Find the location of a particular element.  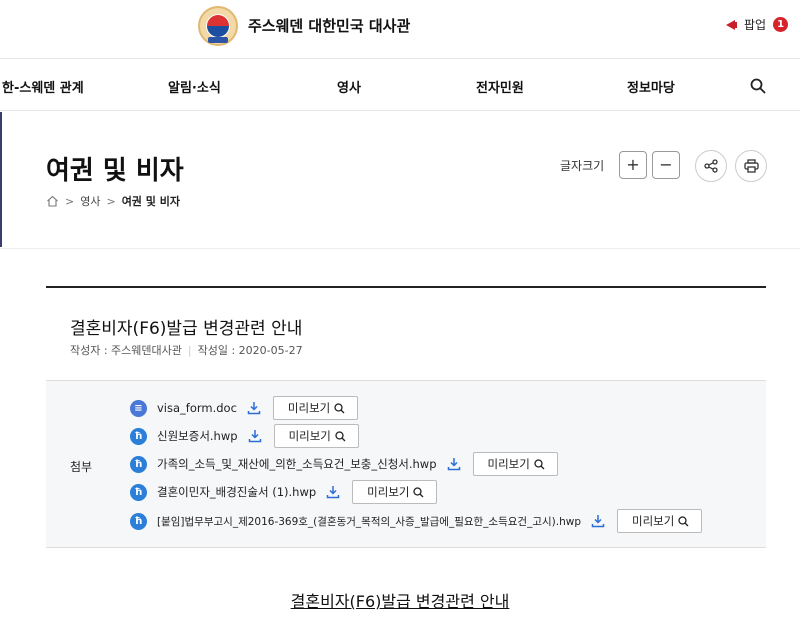

nav-item-relations: 한-스웨덴 관계 is located at coordinates (43, 86).